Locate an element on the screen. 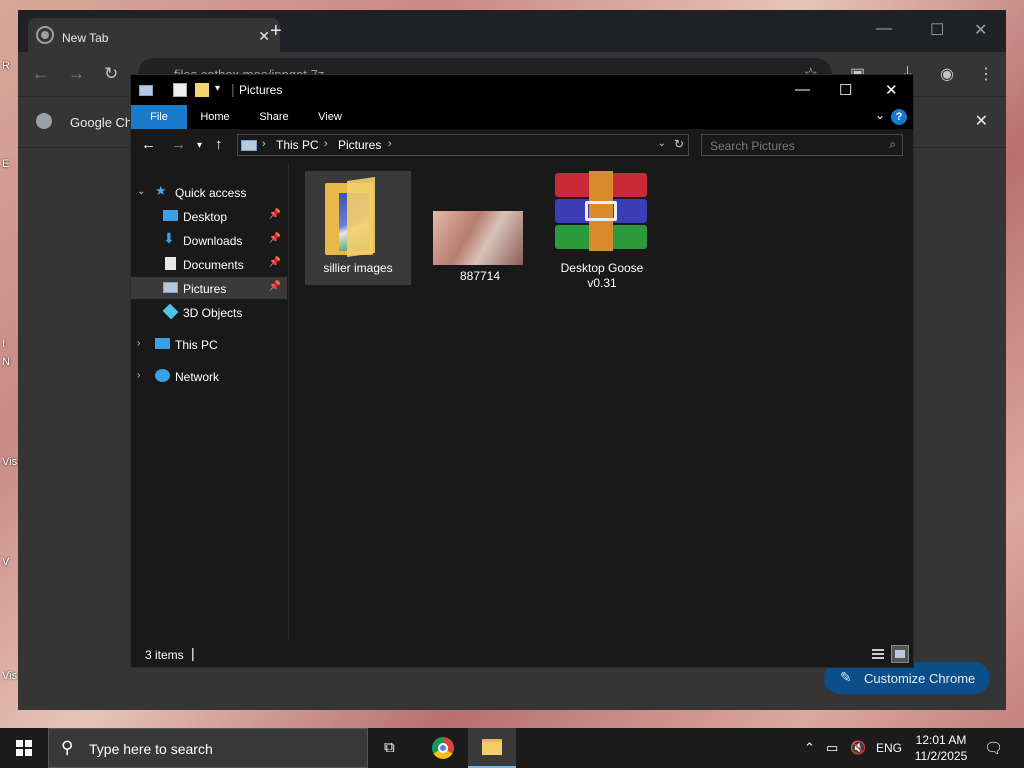  desktop-icon-fragment: N is located at coordinates (10, 362).